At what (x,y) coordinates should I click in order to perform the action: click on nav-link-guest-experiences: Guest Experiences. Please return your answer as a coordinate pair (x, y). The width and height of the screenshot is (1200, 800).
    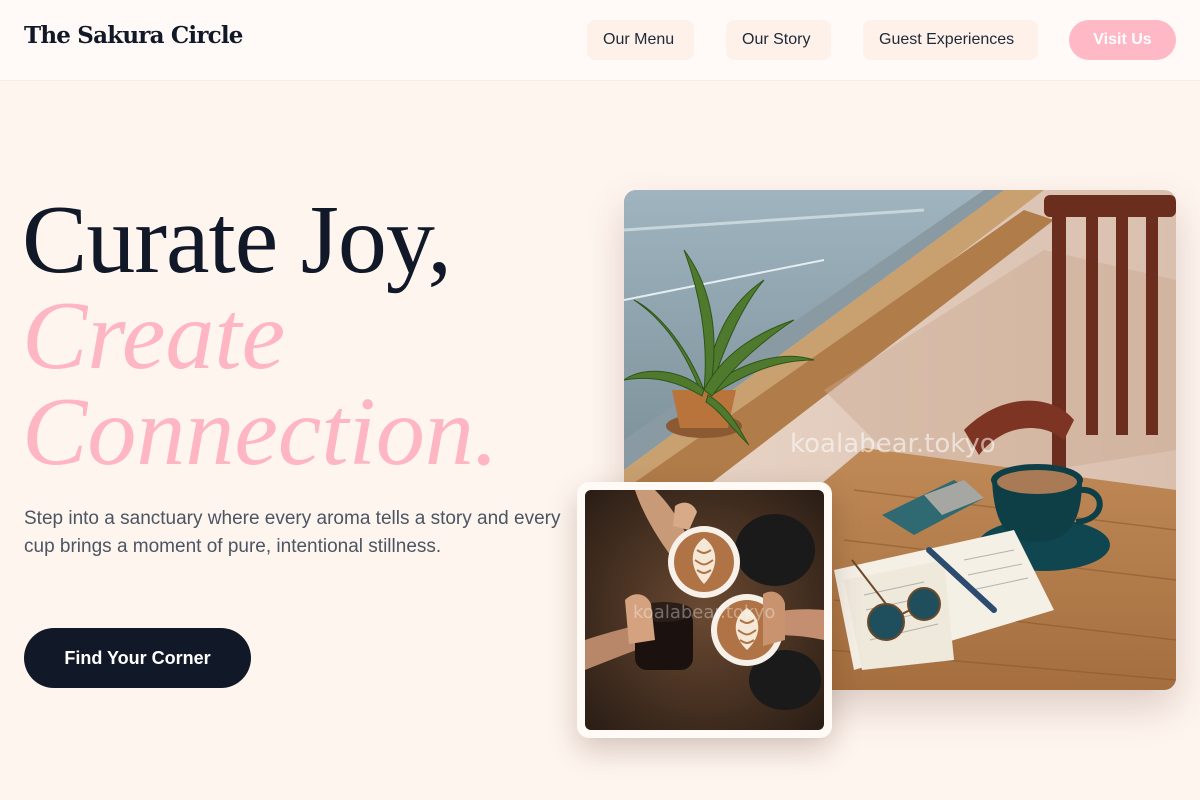
    Looking at the image, I should click on (950, 40).